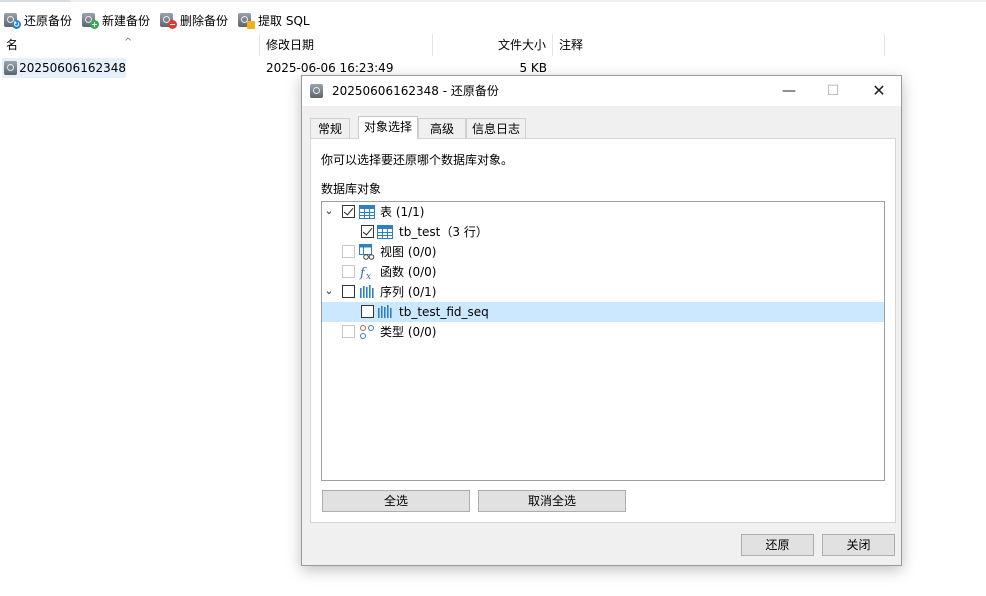 This screenshot has width=986, height=596. I want to click on tree-node-tb-test: tb_test（3 行）, so click(603, 232).